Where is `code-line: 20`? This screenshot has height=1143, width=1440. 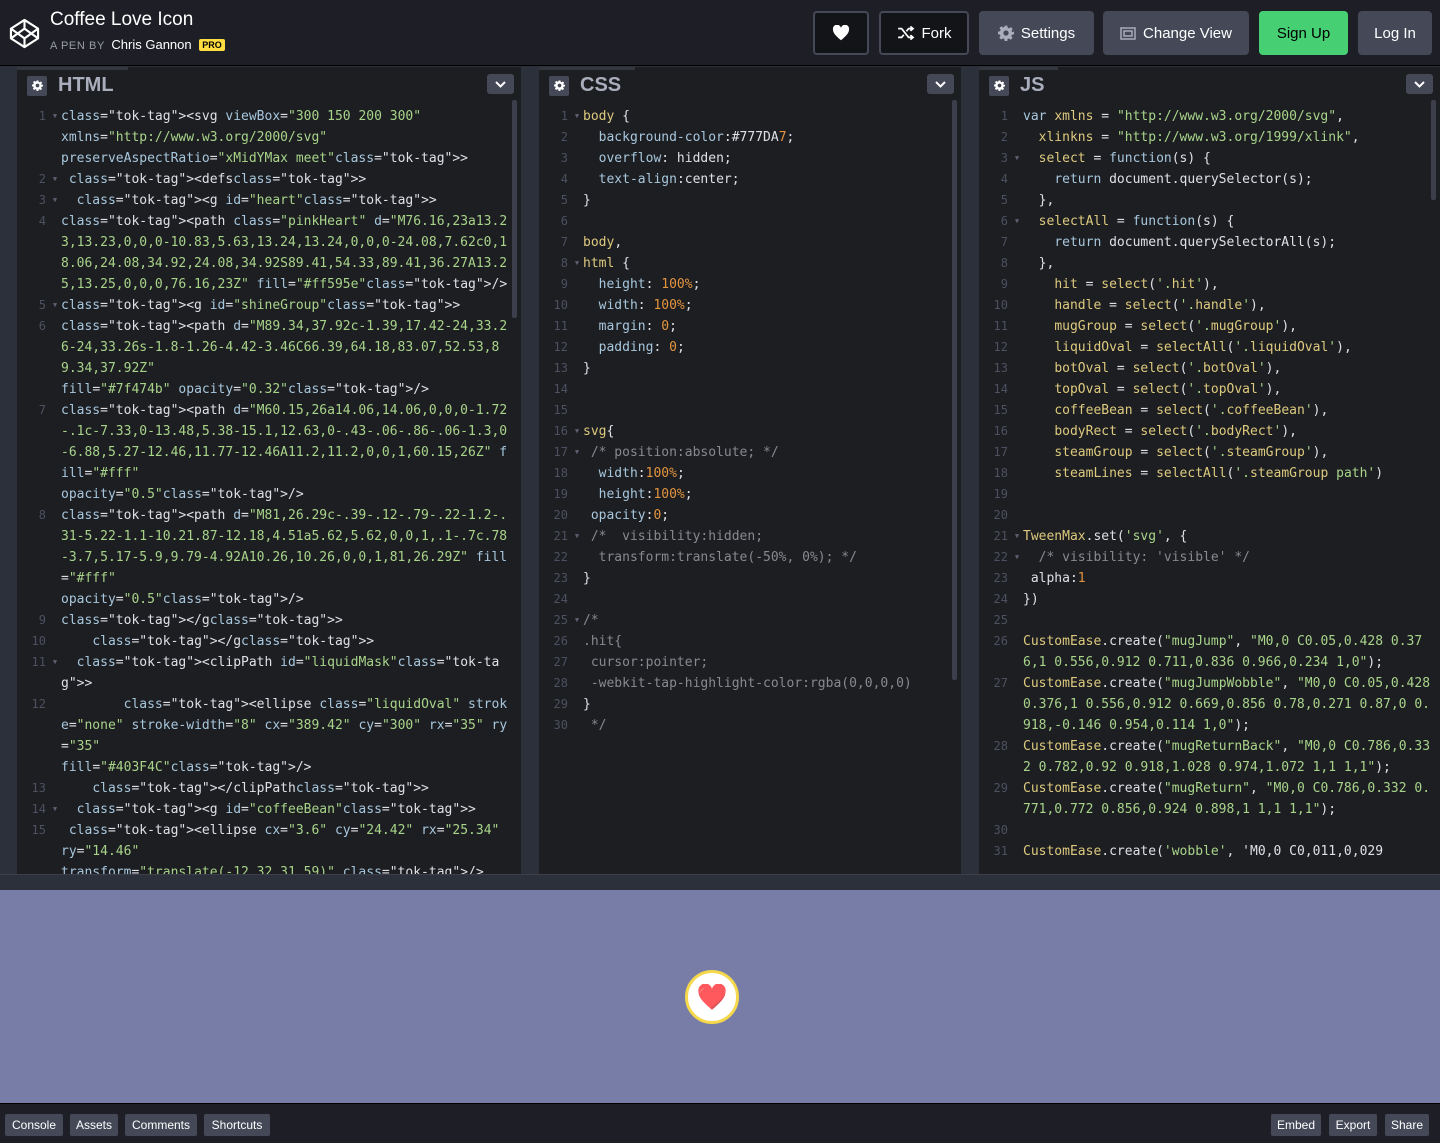
code-line: 20 is located at coordinates (1209, 515).